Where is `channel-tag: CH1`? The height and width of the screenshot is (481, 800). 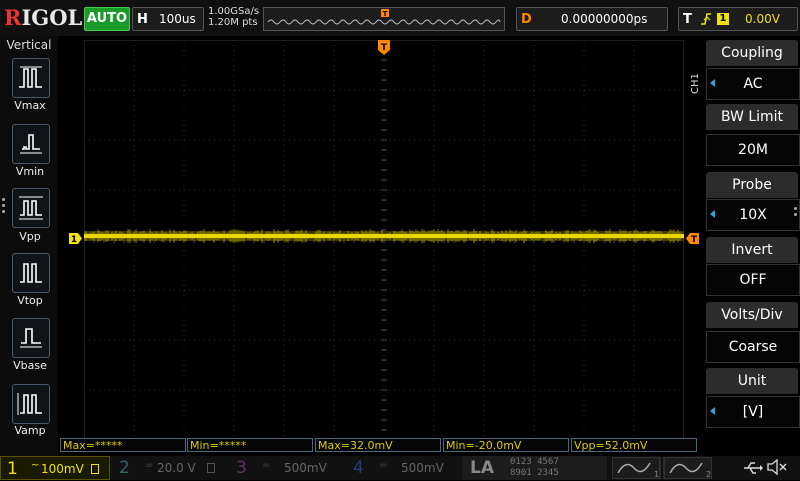
channel-tag: CH1 is located at coordinates (695, 83).